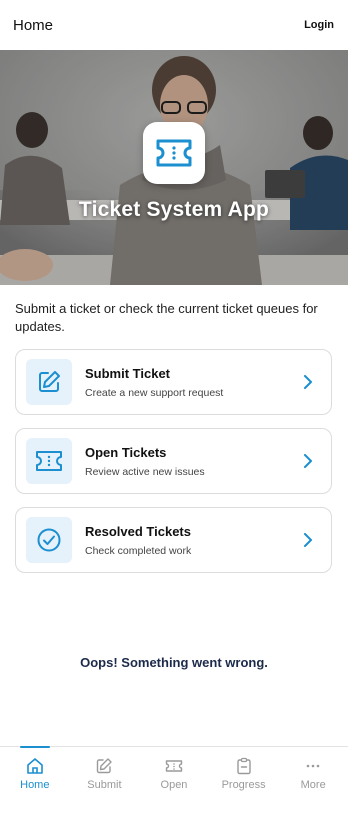 Image resolution: width=348 pixels, height=815 pixels. What do you see at coordinates (34, 747) in the screenshot?
I see `active-indicator` at bounding box center [34, 747].